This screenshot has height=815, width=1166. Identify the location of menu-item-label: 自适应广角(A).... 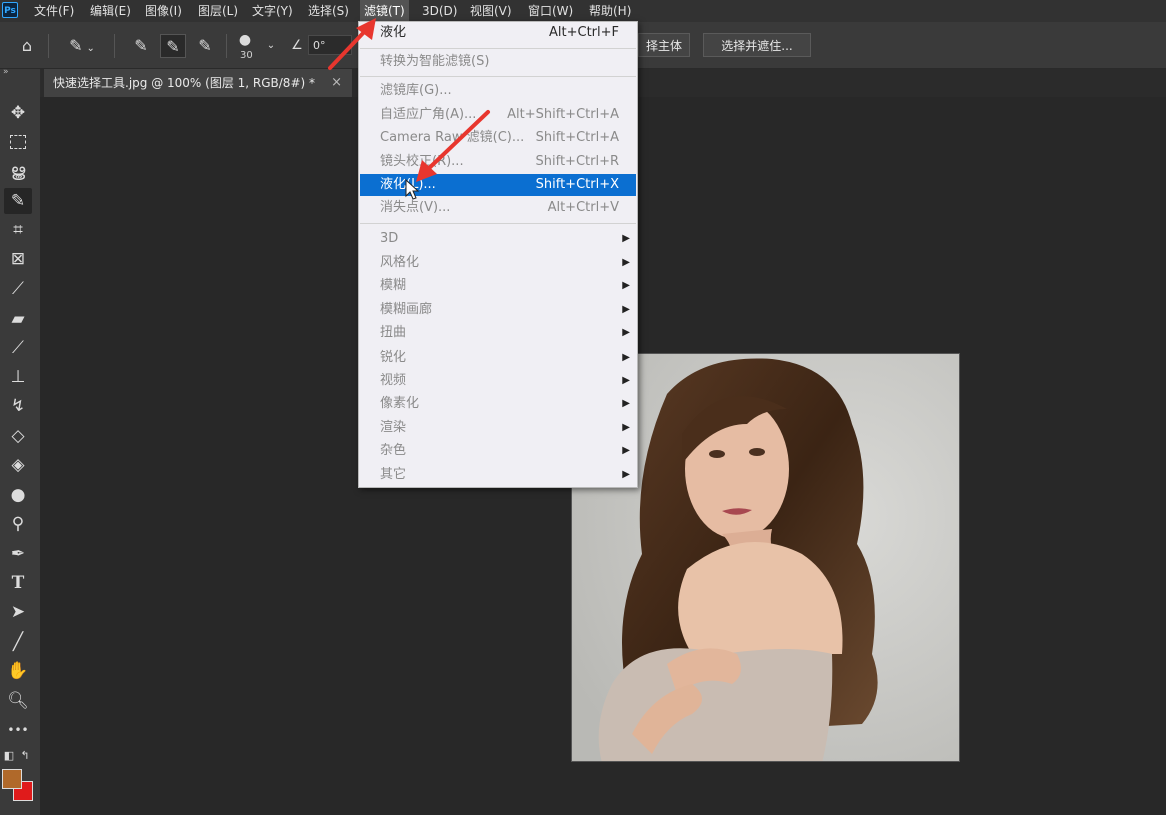
(428, 114).